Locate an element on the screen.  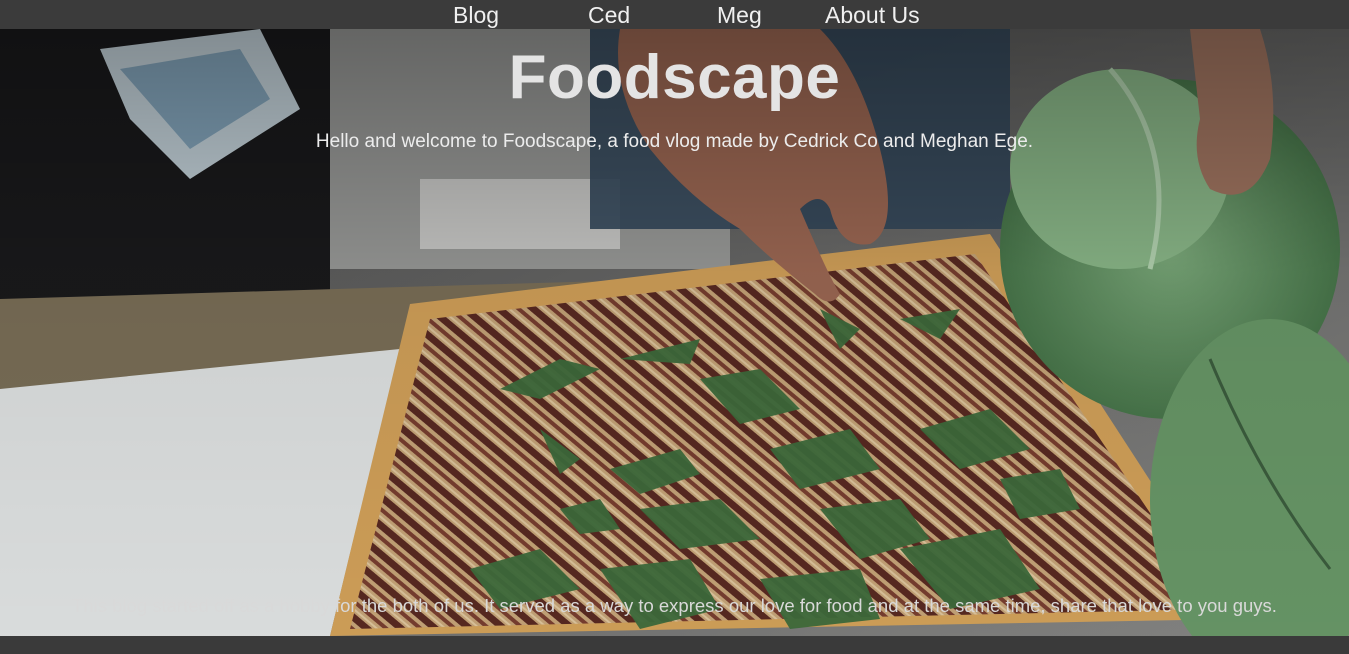
top-navbar: Blog Ced Meg About Us is located at coordinates (674, 14).